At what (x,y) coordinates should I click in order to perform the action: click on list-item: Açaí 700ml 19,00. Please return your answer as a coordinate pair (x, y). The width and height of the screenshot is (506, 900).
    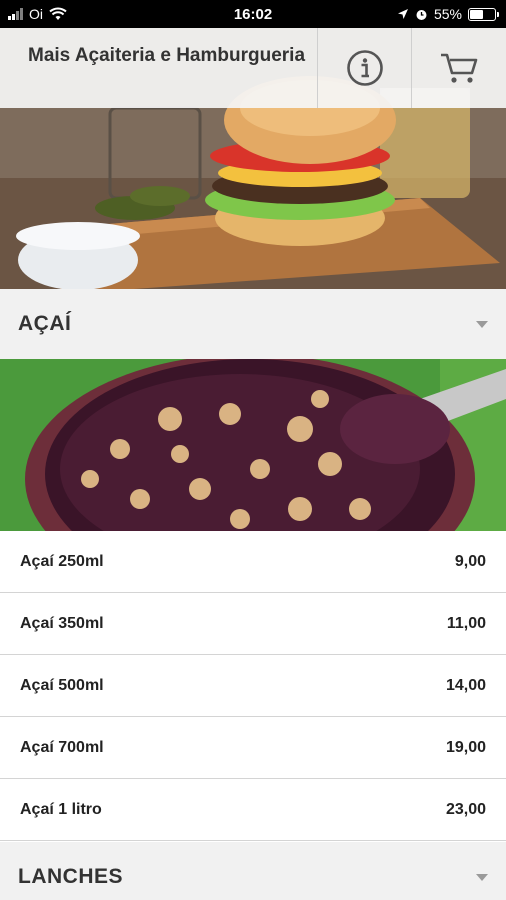
    Looking at the image, I should click on (253, 748).